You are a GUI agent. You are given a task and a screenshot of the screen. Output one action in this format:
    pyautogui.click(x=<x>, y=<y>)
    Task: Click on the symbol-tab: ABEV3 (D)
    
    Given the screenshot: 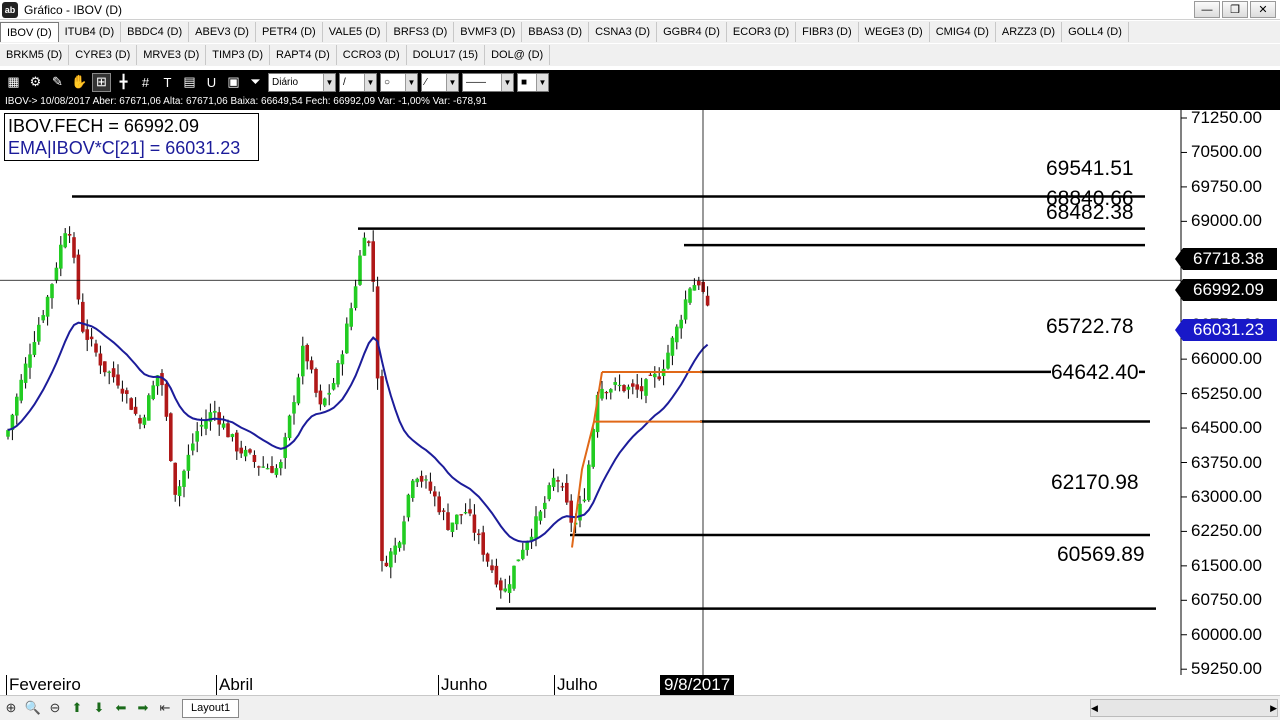 What is the action you would take?
    pyautogui.click(x=222, y=32)
    